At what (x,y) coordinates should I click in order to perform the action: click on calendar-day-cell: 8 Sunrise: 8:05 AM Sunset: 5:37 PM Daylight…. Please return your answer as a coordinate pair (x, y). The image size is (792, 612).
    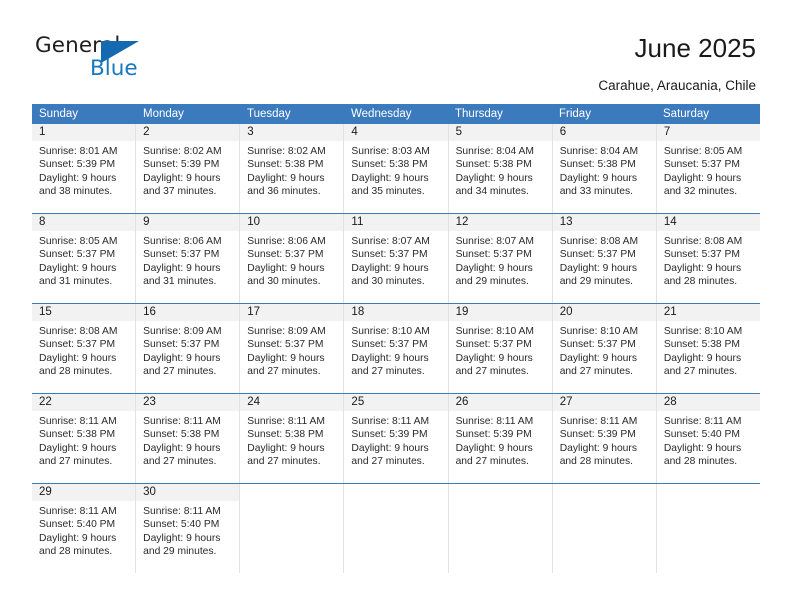
    Looking at the image, I should click on (84, 258).